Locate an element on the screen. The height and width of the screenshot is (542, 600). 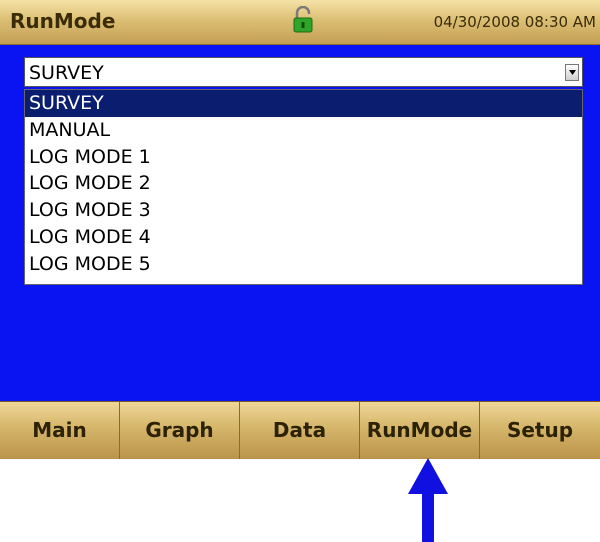
list-item-log-mode-2: LOG MODE 2 is located at coordinates (303, 183).